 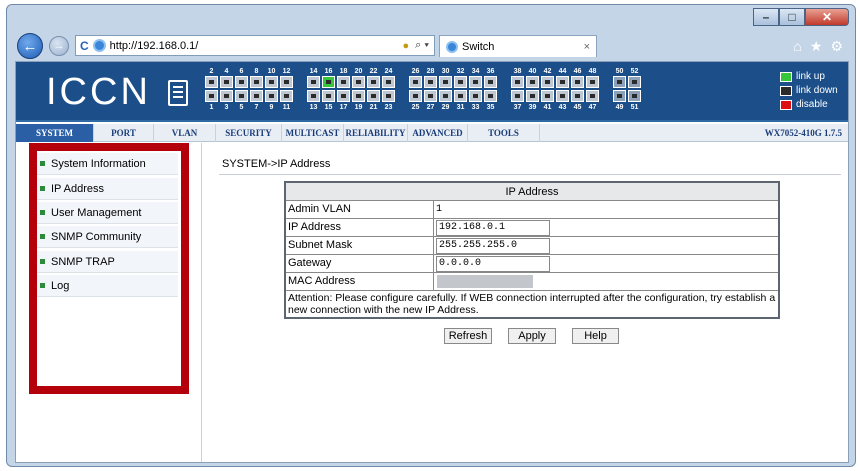 I want to click on port-number: 10, so click(x=271, y=71).